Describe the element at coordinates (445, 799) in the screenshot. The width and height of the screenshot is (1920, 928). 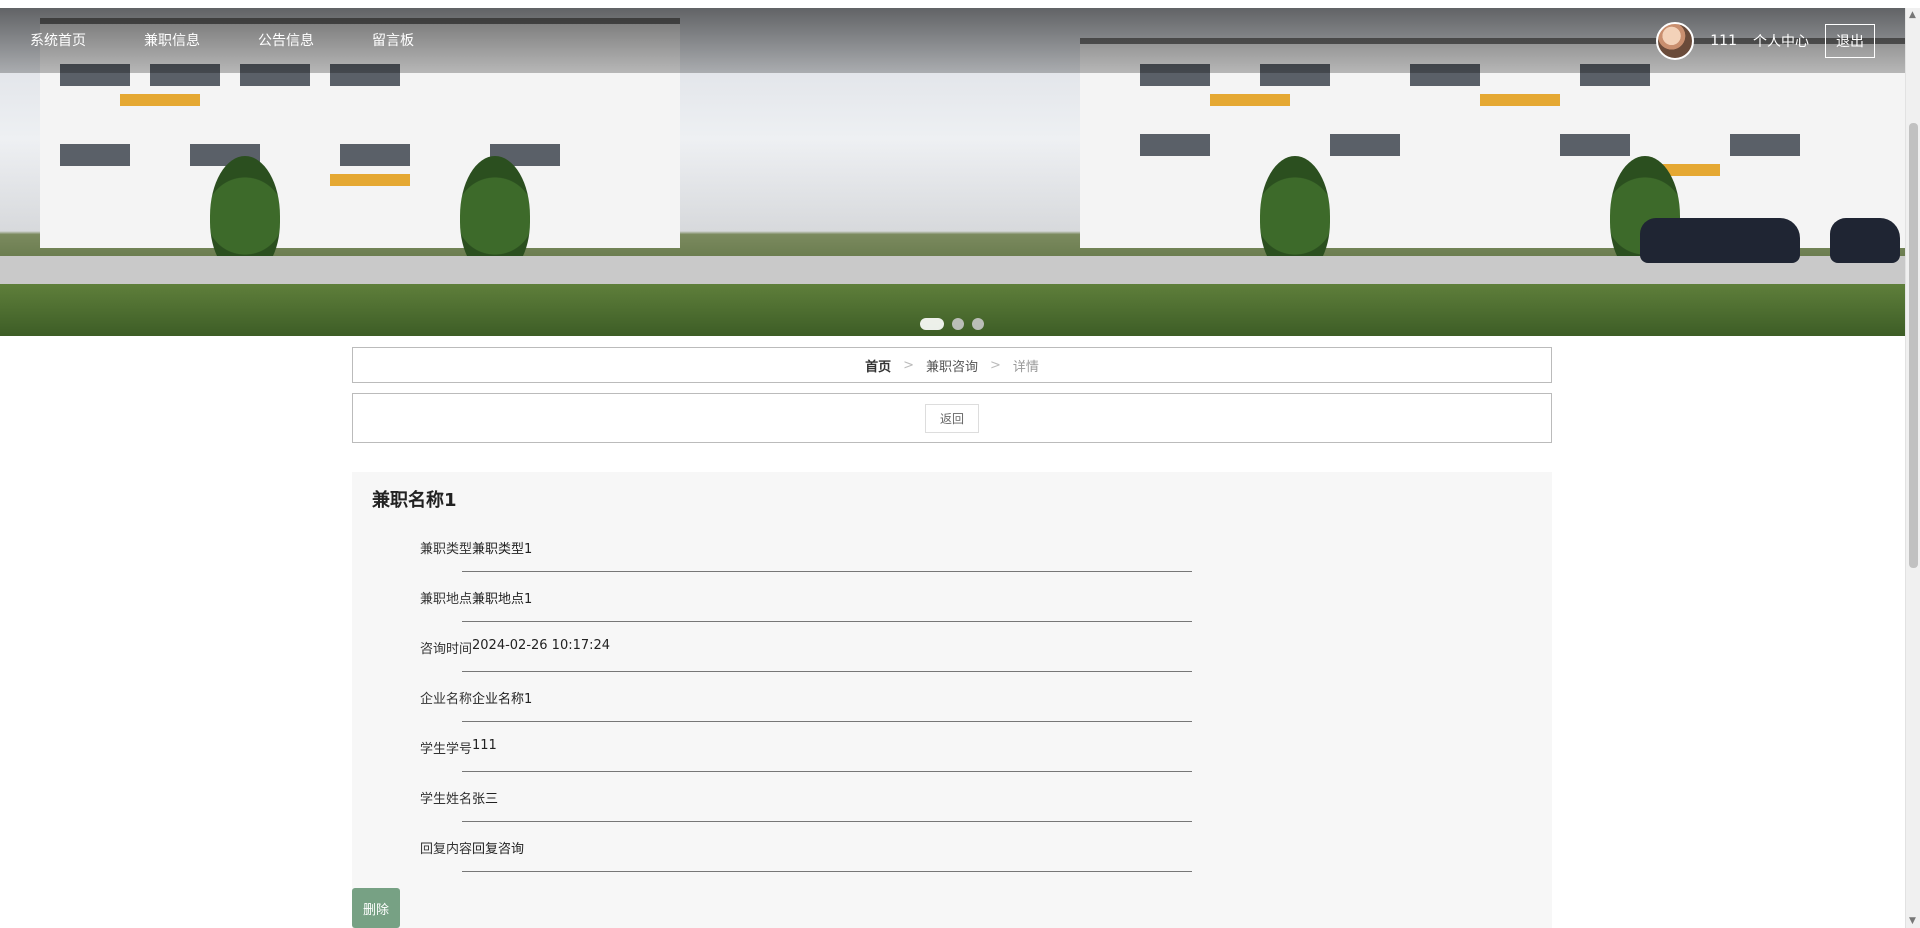
I see `field-label: 学生姓名` at that location.